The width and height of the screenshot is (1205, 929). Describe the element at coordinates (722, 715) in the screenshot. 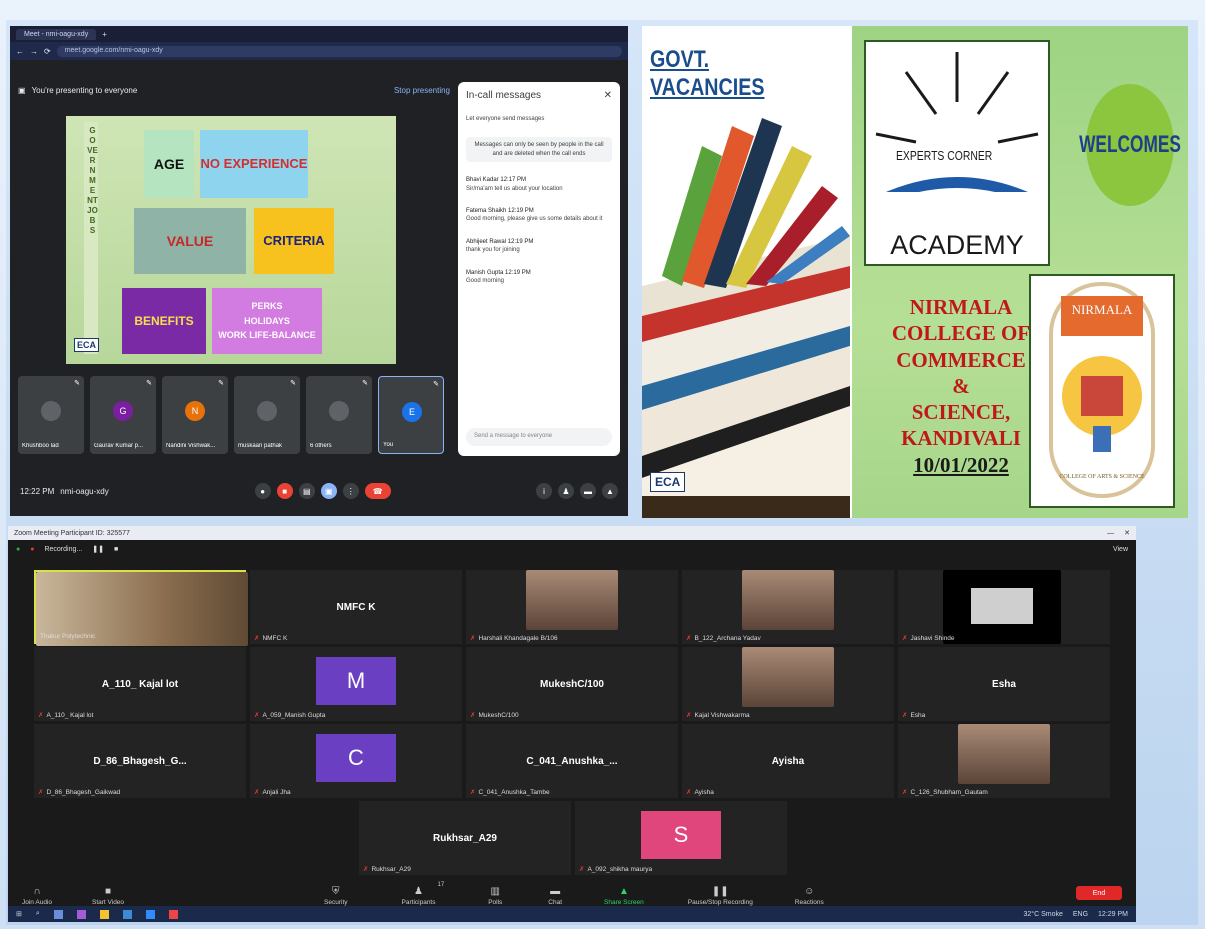

I see `participant-label-text: Kajal Vishwakarma` at that location.